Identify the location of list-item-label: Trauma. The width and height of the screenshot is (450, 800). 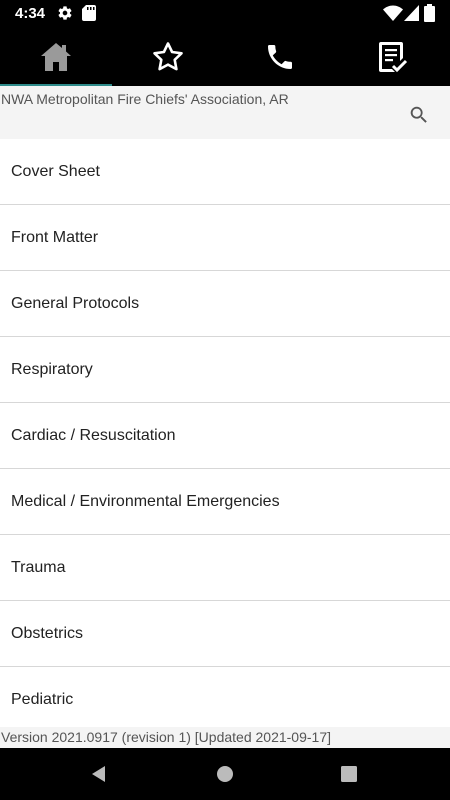
(38, 567).